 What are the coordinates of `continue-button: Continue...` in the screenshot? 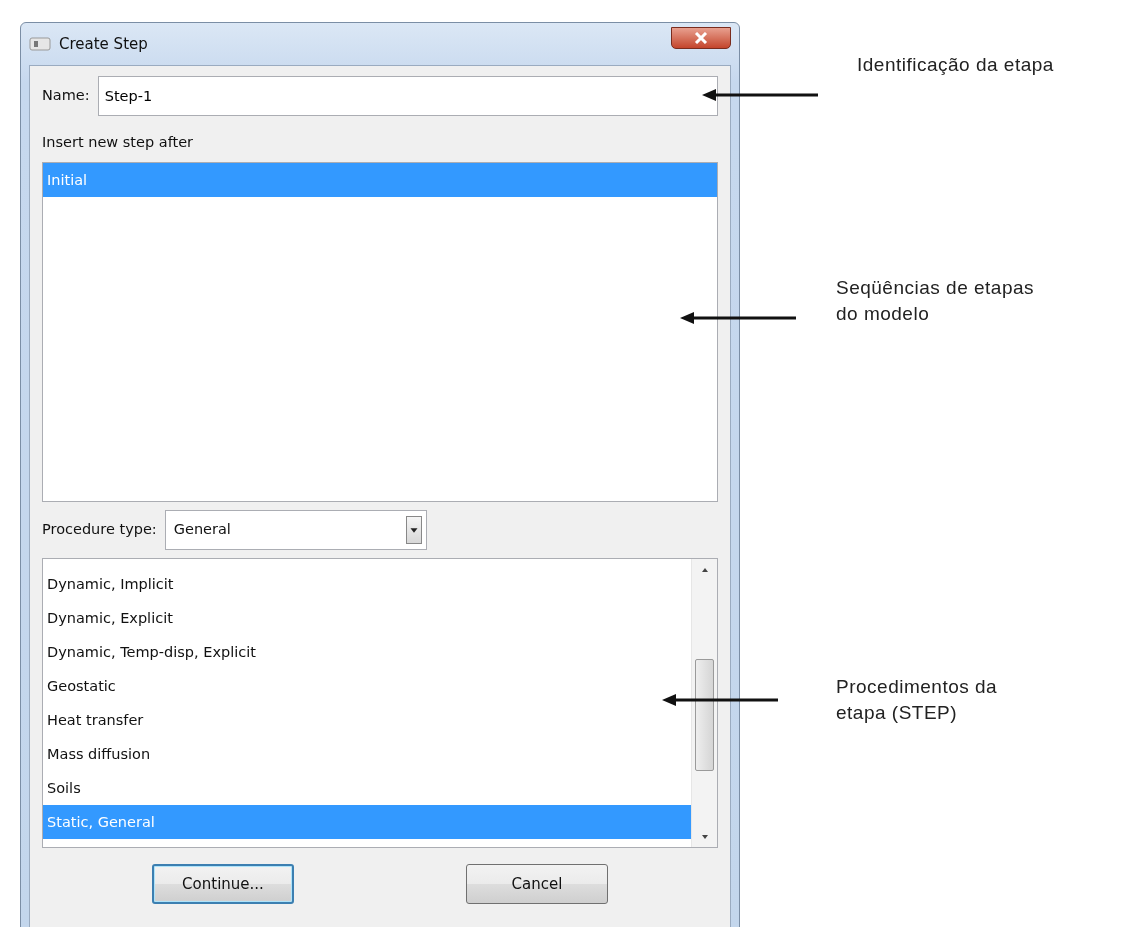 It's located at (223, 883).